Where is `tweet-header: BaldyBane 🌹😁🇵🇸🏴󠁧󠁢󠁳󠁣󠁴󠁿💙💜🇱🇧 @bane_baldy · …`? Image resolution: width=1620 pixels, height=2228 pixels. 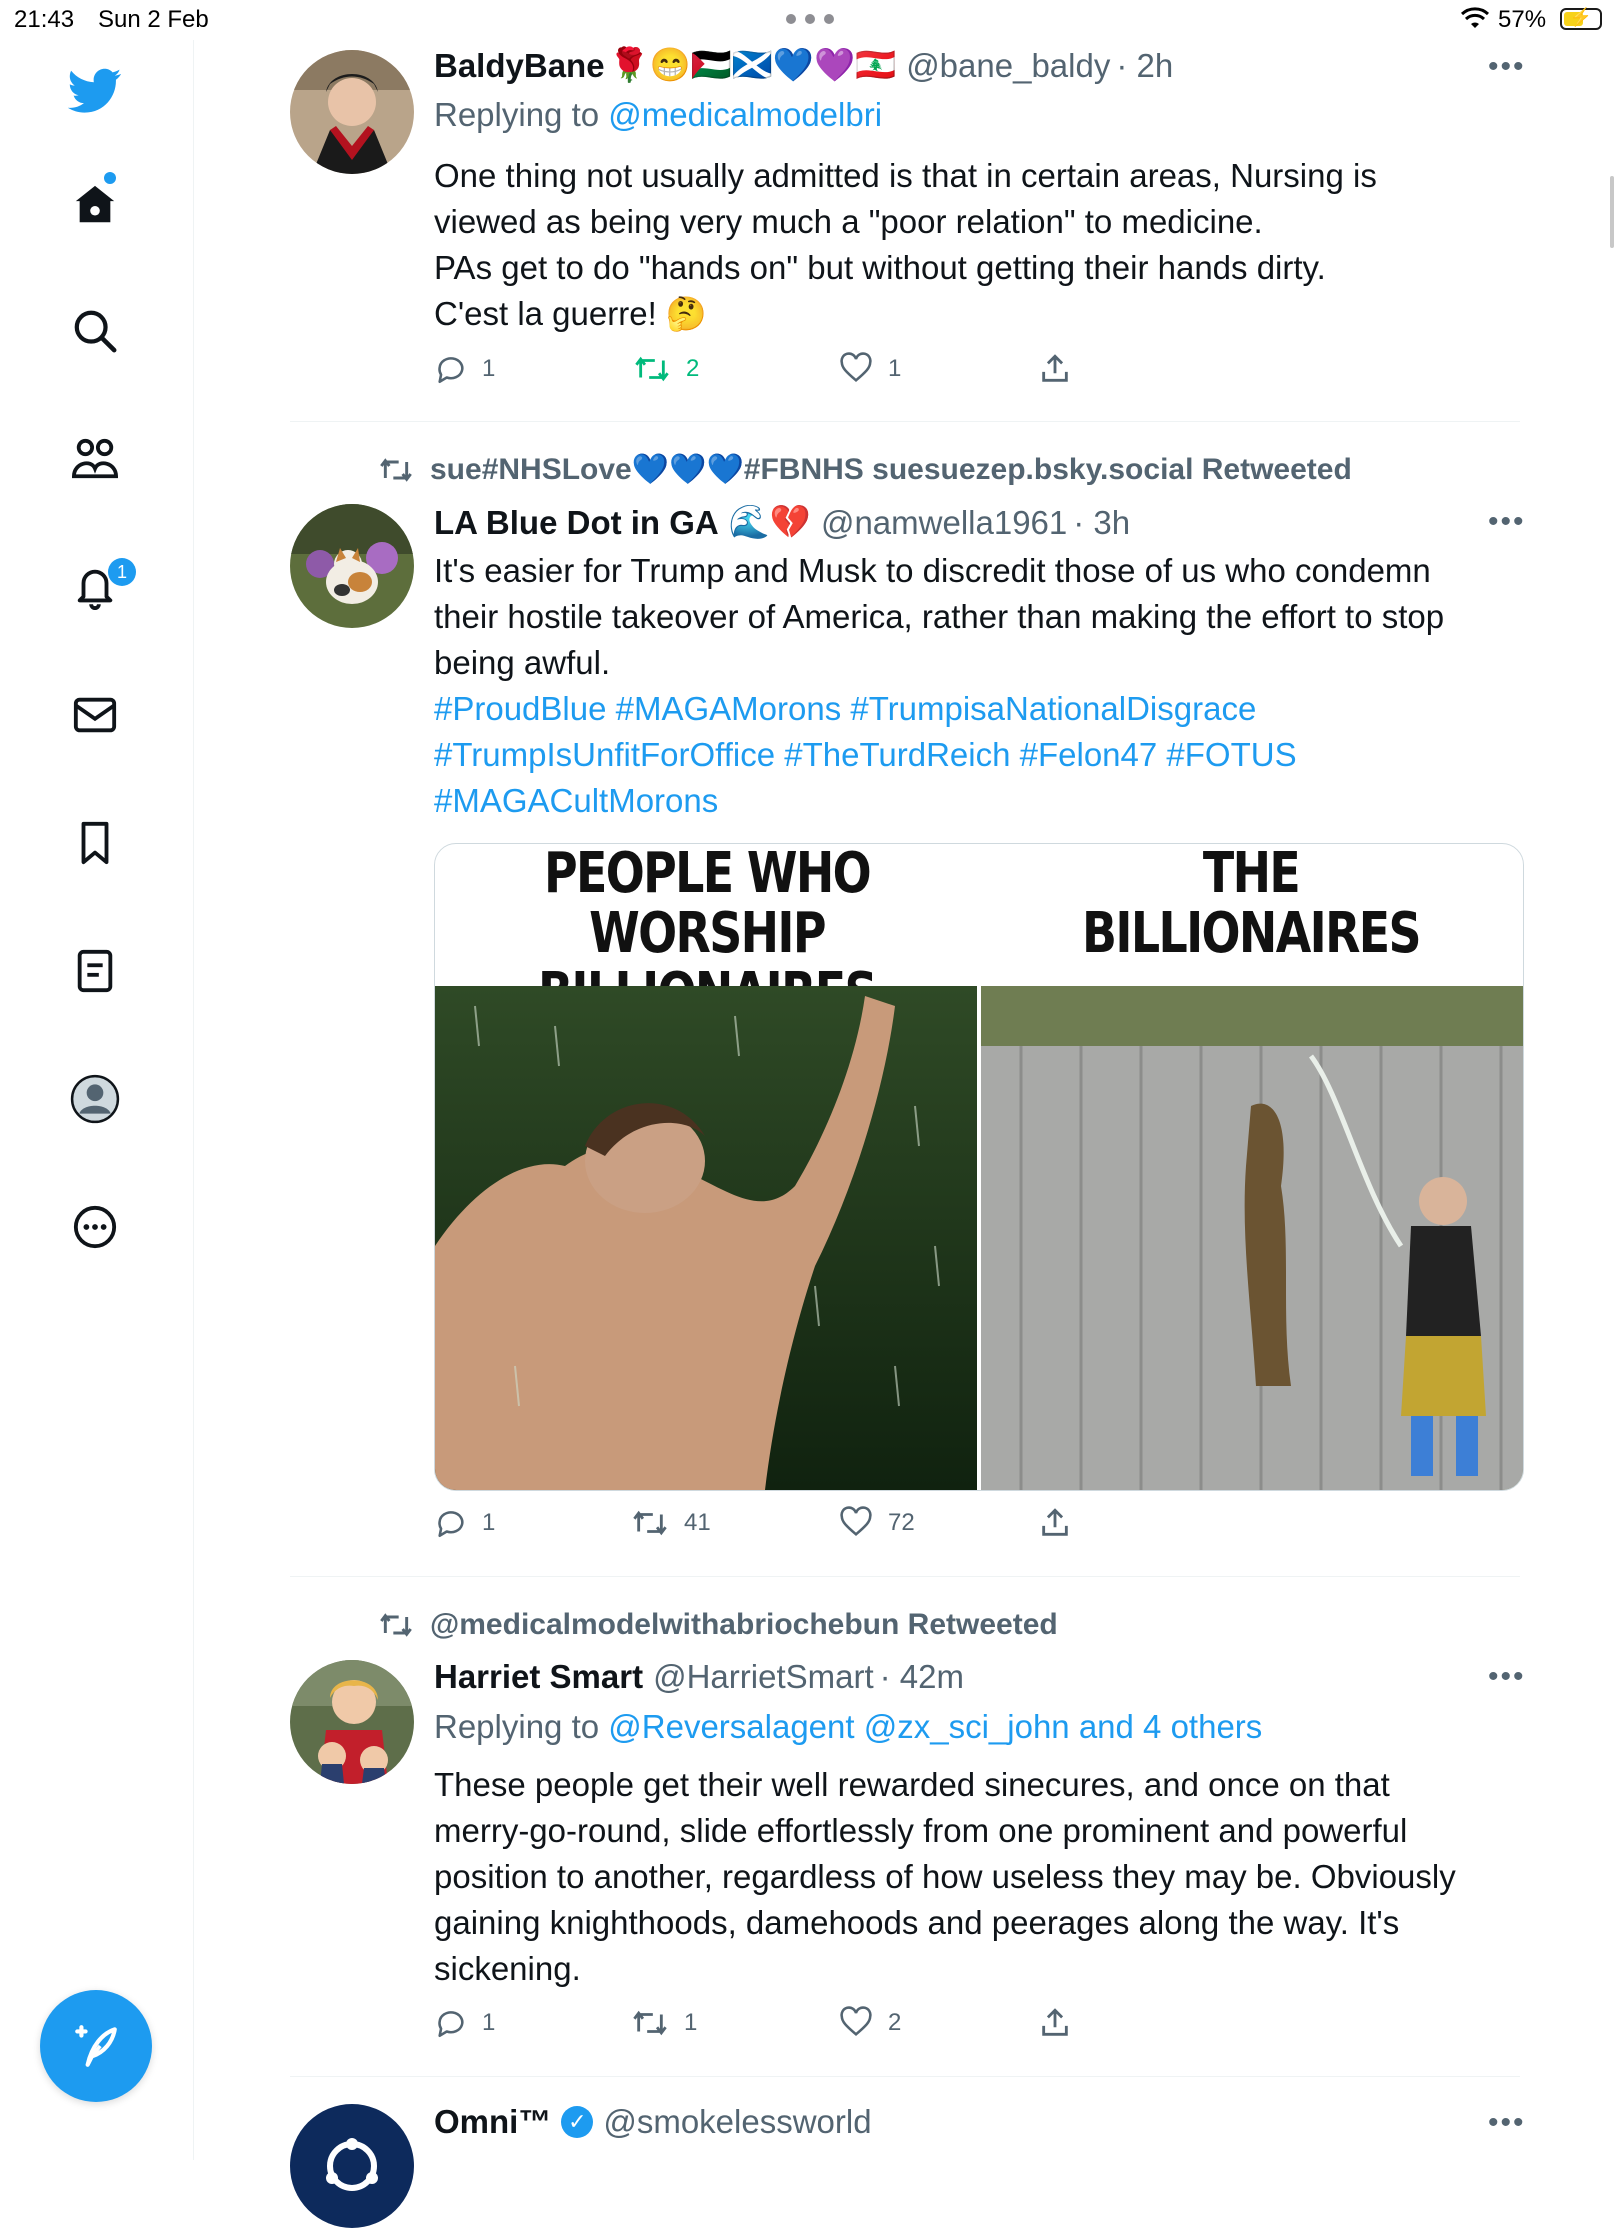
tweet-header: BaldyBane 🌹😁🇵🇸🏴󠁧󠁢󠁳󠁣󠁴󠁿💙💜🇱🇧 @bane_baldy · … is located at coordinates (803, 65).